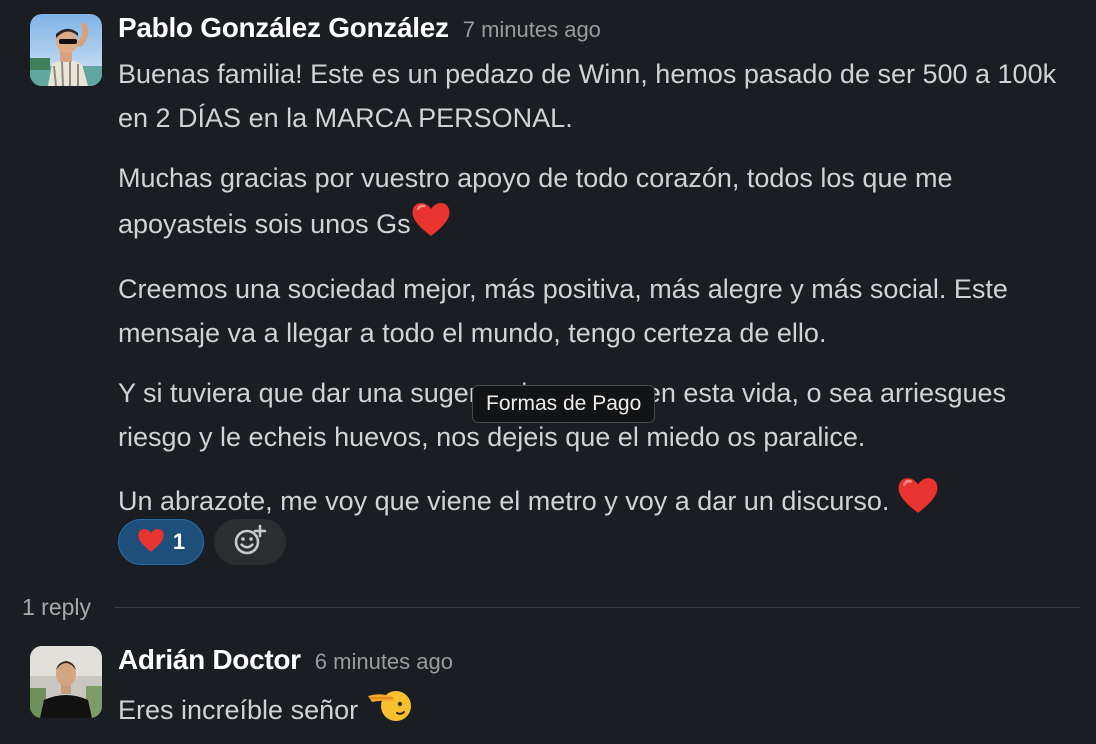 This screenshot has height=744, width=1096. Describe the element at coordinates (66, 50) in the screenshot. I see `avatar-pablo` at that location.